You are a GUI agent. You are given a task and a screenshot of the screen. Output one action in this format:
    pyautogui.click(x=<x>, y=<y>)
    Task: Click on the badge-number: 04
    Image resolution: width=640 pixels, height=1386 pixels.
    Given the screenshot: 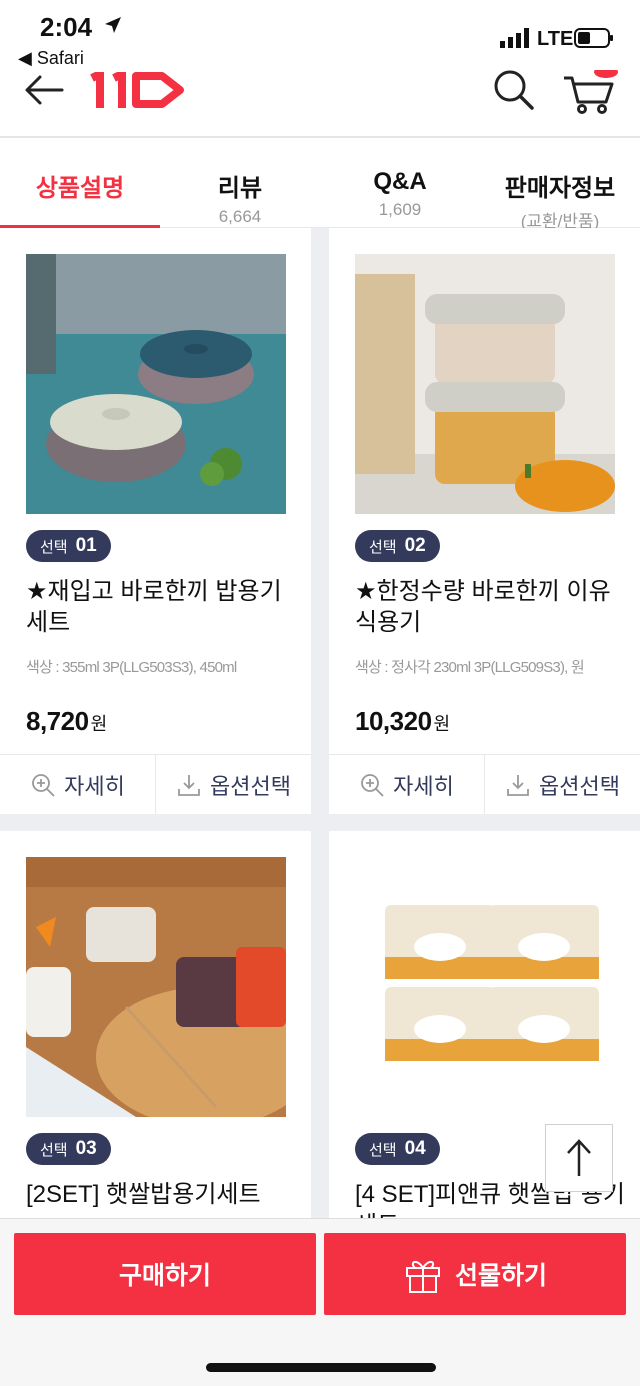 What is the action you would take?
    pyautogui.click(x=415, y=1148)
    